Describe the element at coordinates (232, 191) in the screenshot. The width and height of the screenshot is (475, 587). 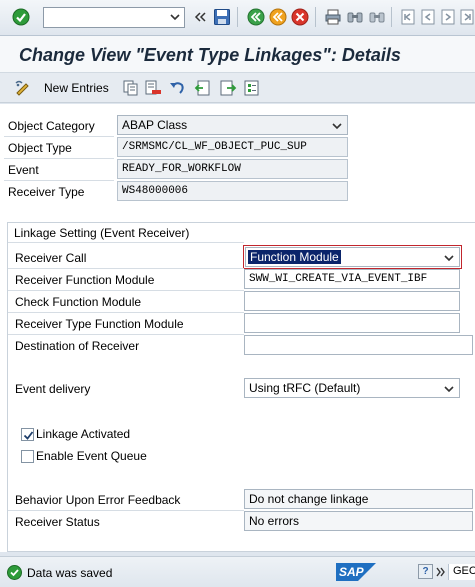
I see `receiver-type-field: WS48000006` at that location.